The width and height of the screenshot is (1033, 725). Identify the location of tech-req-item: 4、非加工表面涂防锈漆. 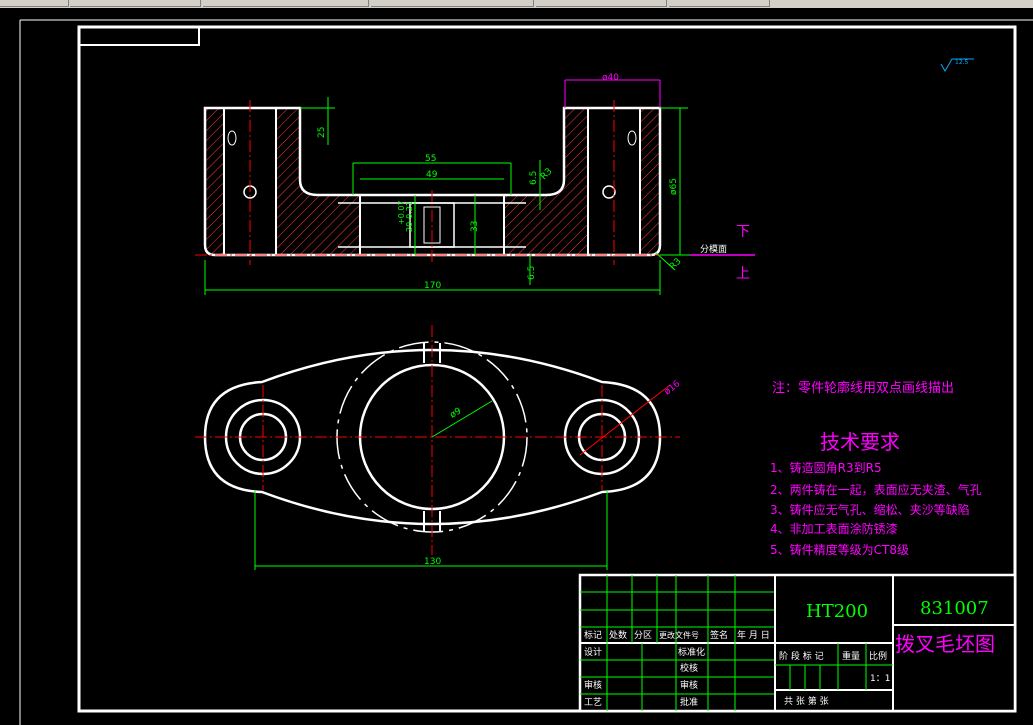
(834, 528).